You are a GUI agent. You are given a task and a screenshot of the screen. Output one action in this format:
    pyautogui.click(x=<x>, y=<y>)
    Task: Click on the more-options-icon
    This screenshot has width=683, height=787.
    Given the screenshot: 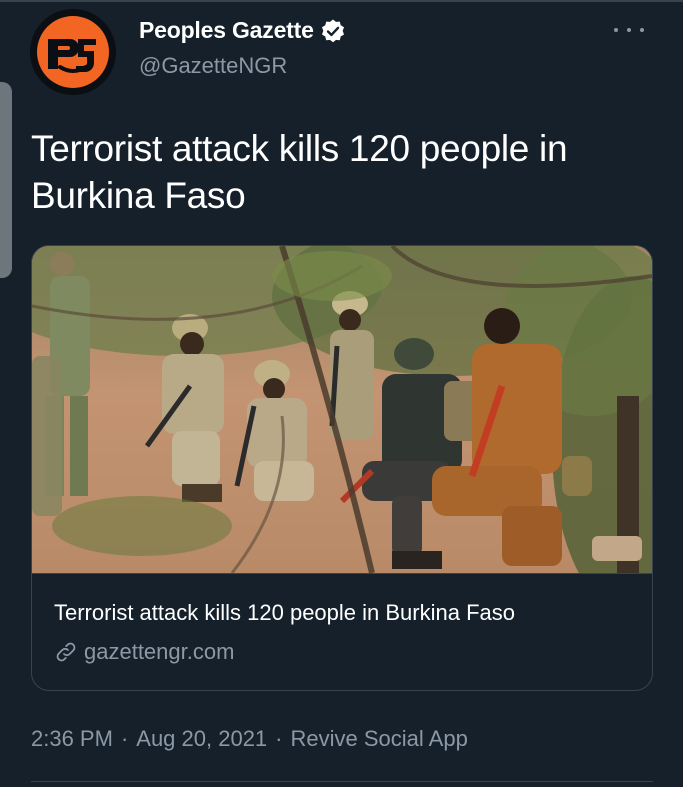 What is the action you would take?
    pyautogui.click(x=629, y=30)
    